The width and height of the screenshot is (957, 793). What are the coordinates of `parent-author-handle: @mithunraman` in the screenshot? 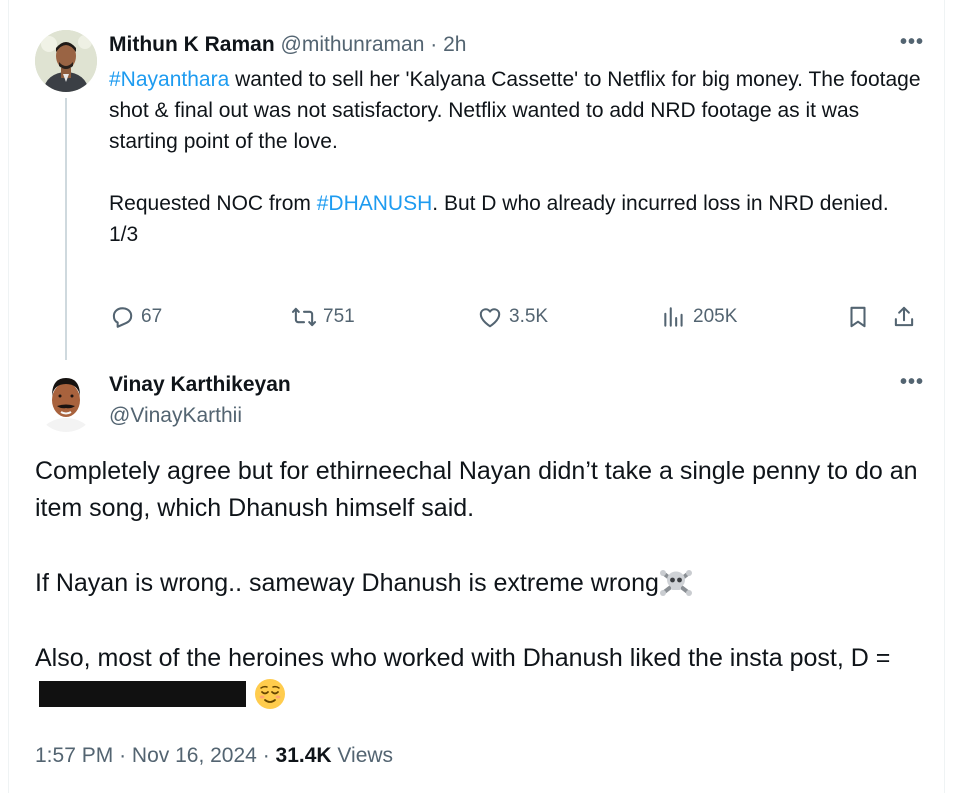 It's located at (353, 44).